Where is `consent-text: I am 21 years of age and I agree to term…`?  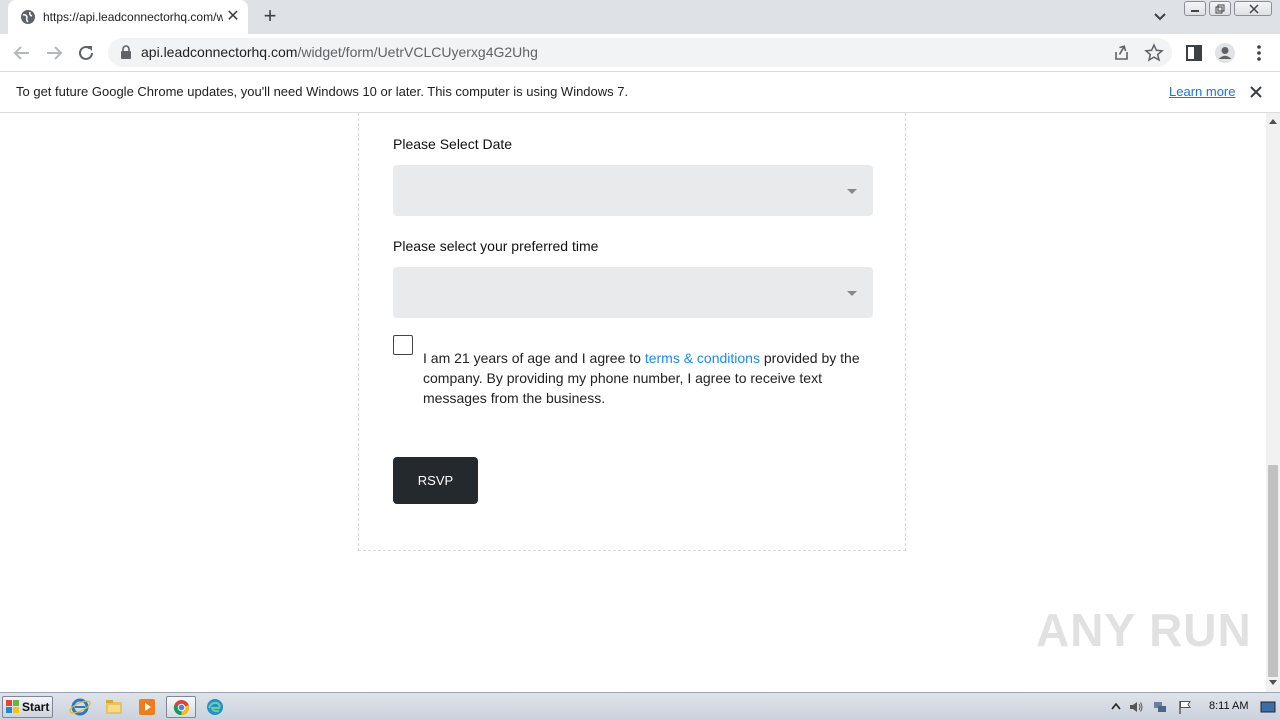
consent-text: I am 21 years of age and I agree to term… is located at coordinates (648, 378).